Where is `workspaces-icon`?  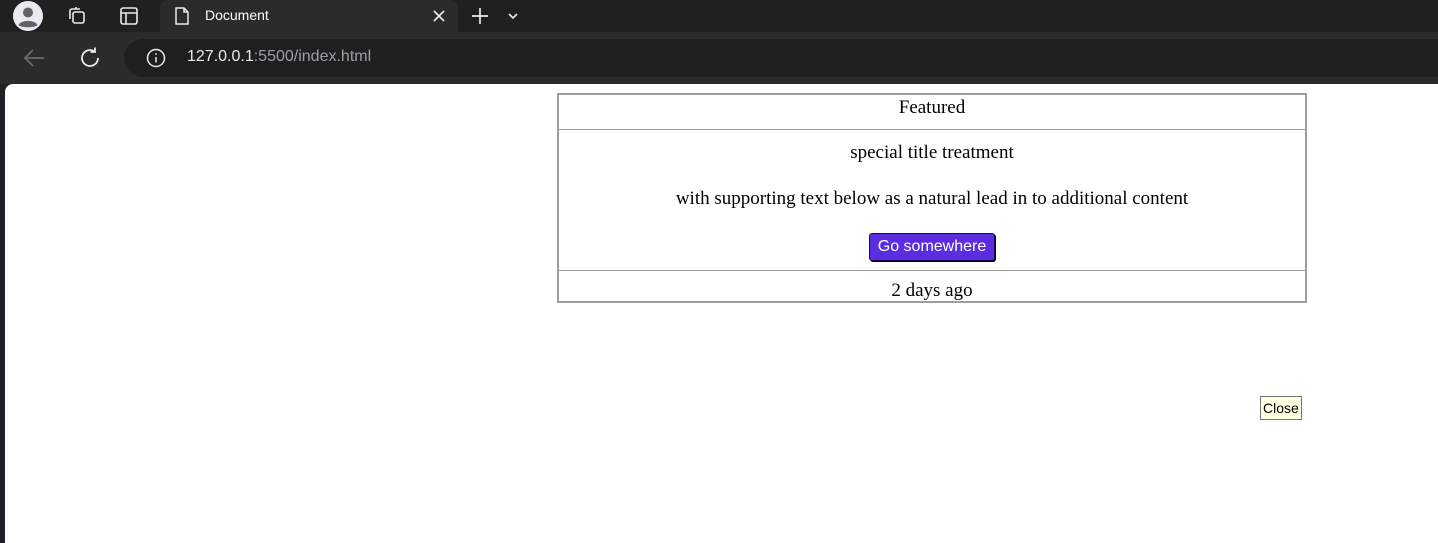 workspaces-icon is located at coordinates (77, 16).